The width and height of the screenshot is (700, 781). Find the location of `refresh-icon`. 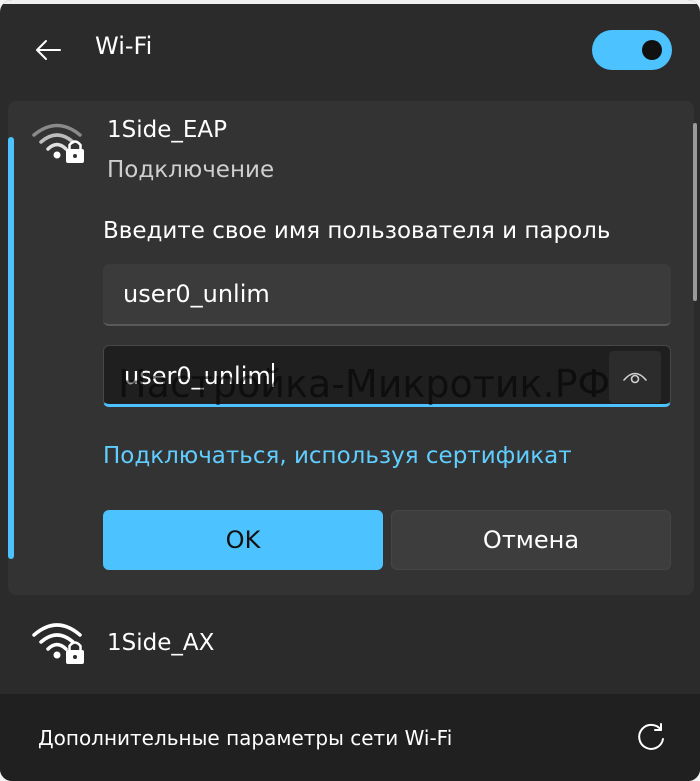

refresh-icon is located at coordinates (651, 736).